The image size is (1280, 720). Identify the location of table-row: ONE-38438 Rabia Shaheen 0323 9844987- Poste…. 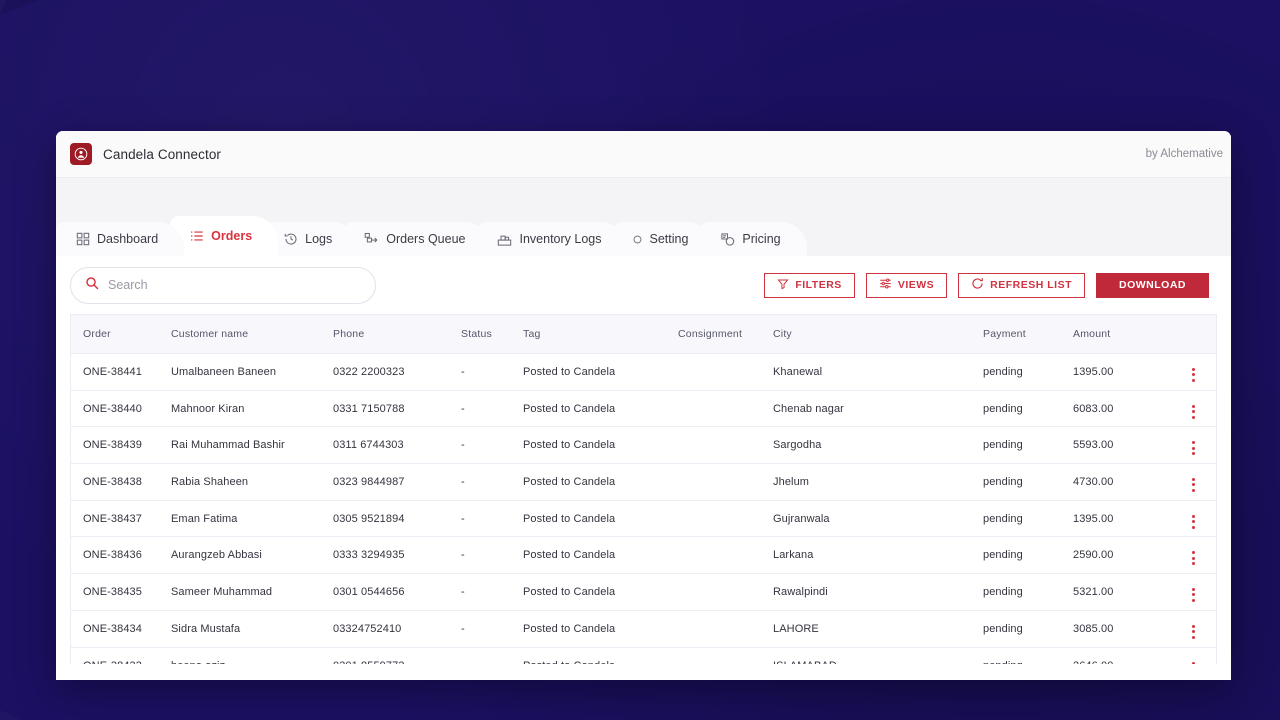
(643, 482).